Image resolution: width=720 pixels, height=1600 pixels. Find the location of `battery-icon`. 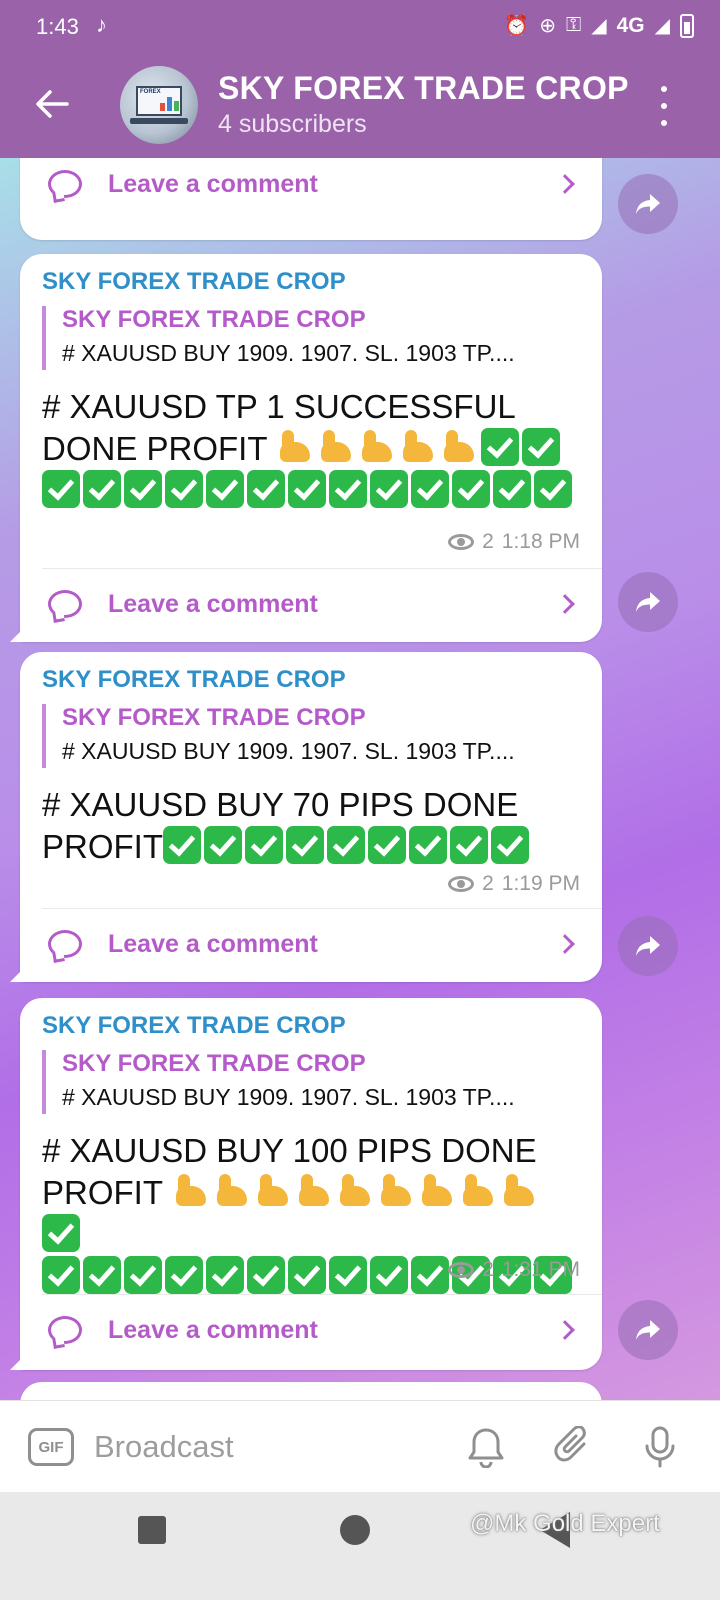

battery-icon is located at coordinates (687, 25).